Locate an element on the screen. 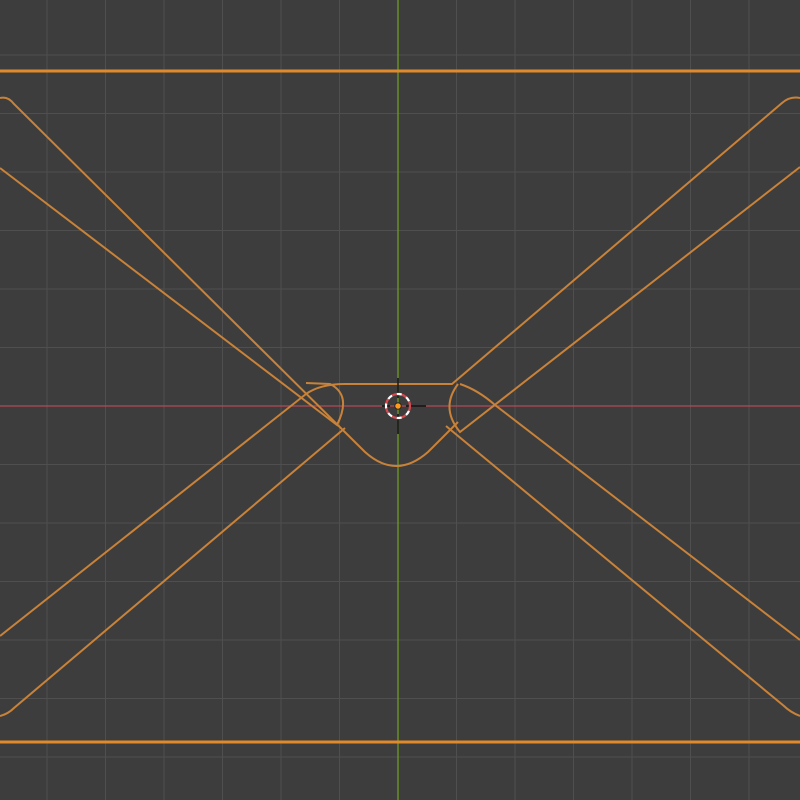 The height and width of the screenshot is (800, 800). object-origin-icon is located at coordinates (398, 406).